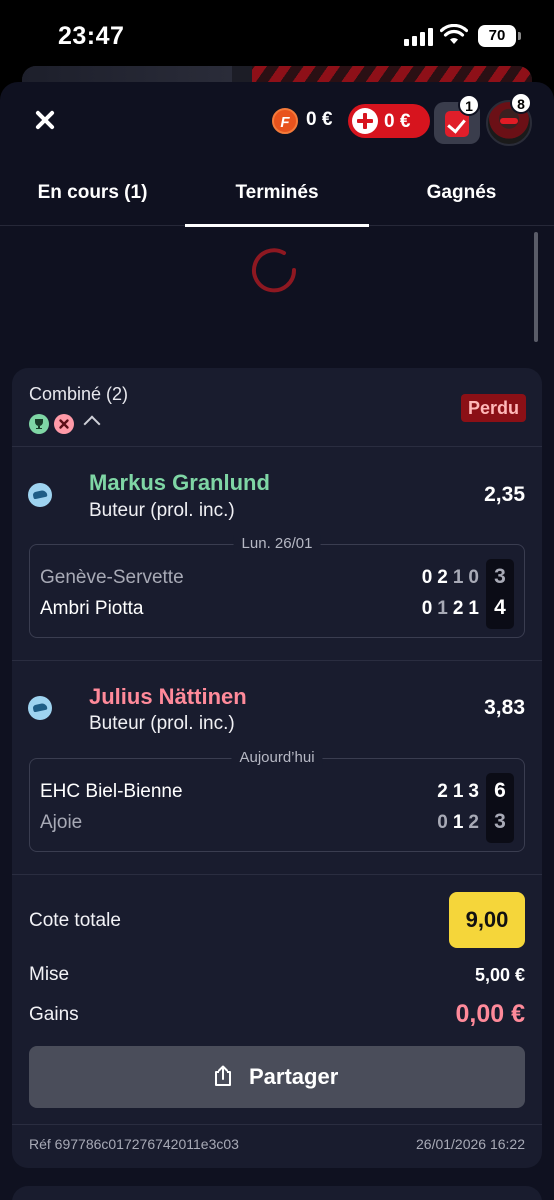  Describe the element at coordinates (294, 1076) in the screenshot. I see `share-label: Partager` at that location.